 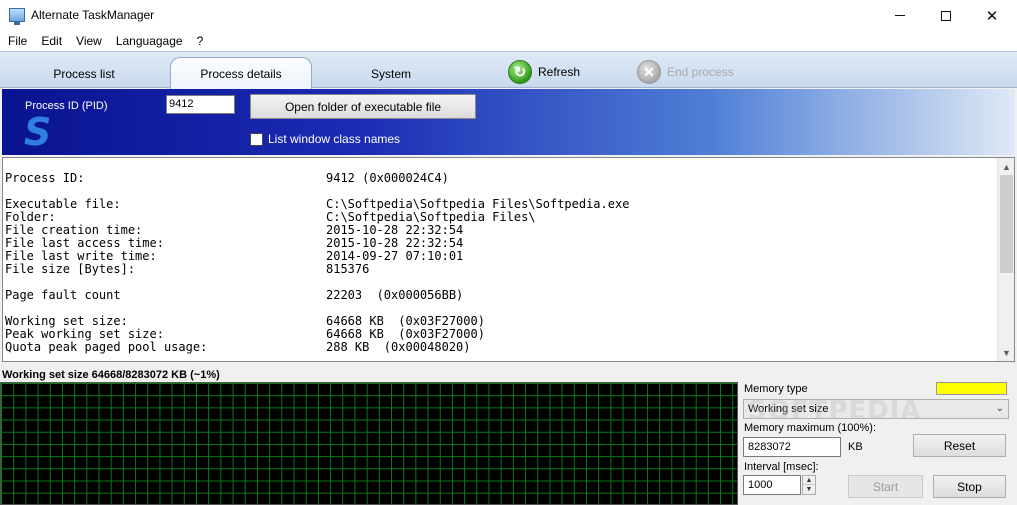 I want to click on memory-type-label: Memory type, so click(x=776, y=389).